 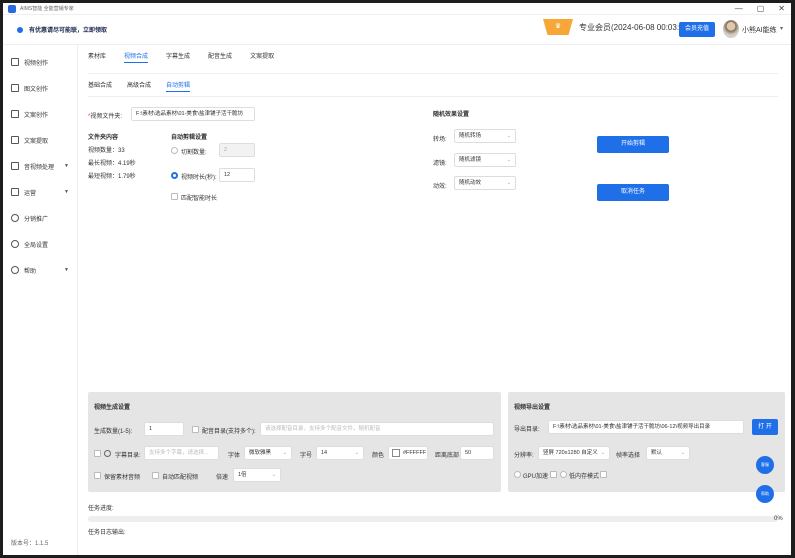 What do you see at coordinates (646, 427) in the screenshot?
I see `export-dir-input: F:\素材\选品素材\01-美食\盐津铺子活干脆坊\06-12\视频导出目录` at bounding box center [646, 427].